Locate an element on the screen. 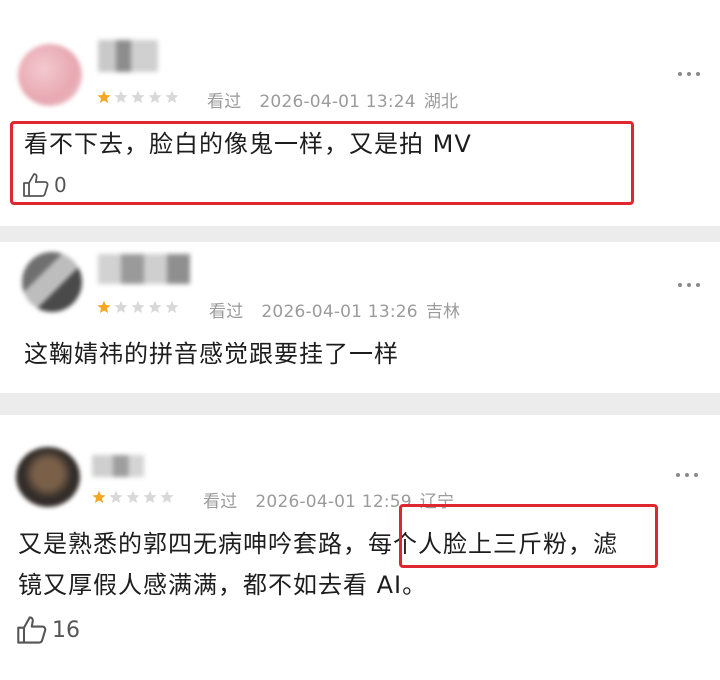  comment-meta: 看过 2026-04-01 13:24 湖北 is located at coordinates (341, 99).